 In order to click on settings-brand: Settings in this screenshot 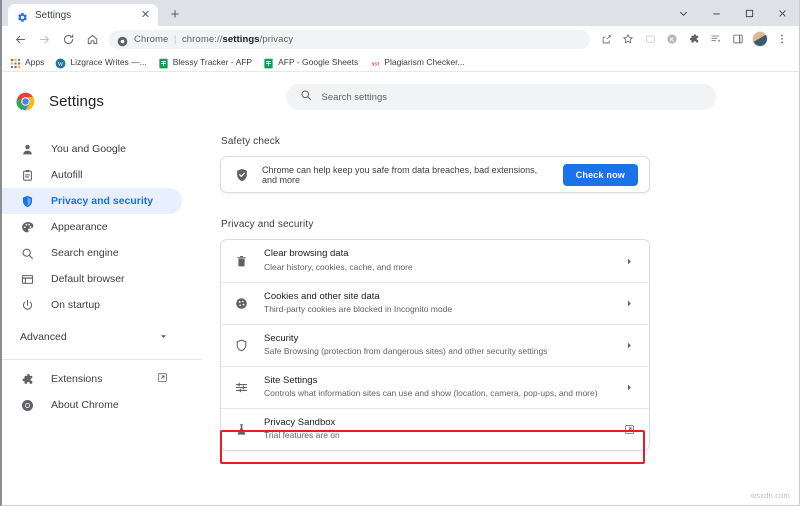, I will do `click(102, 101)`.